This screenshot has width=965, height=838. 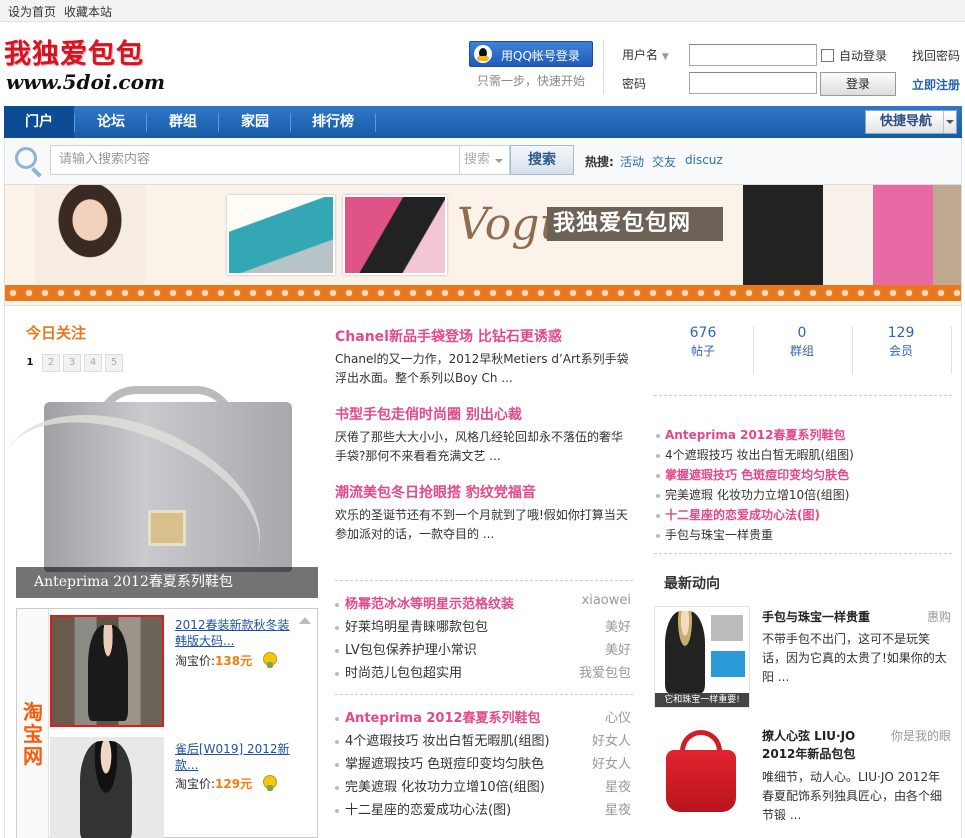 I want to click on hot-search-link: 活动, so click(x=632, y=161).